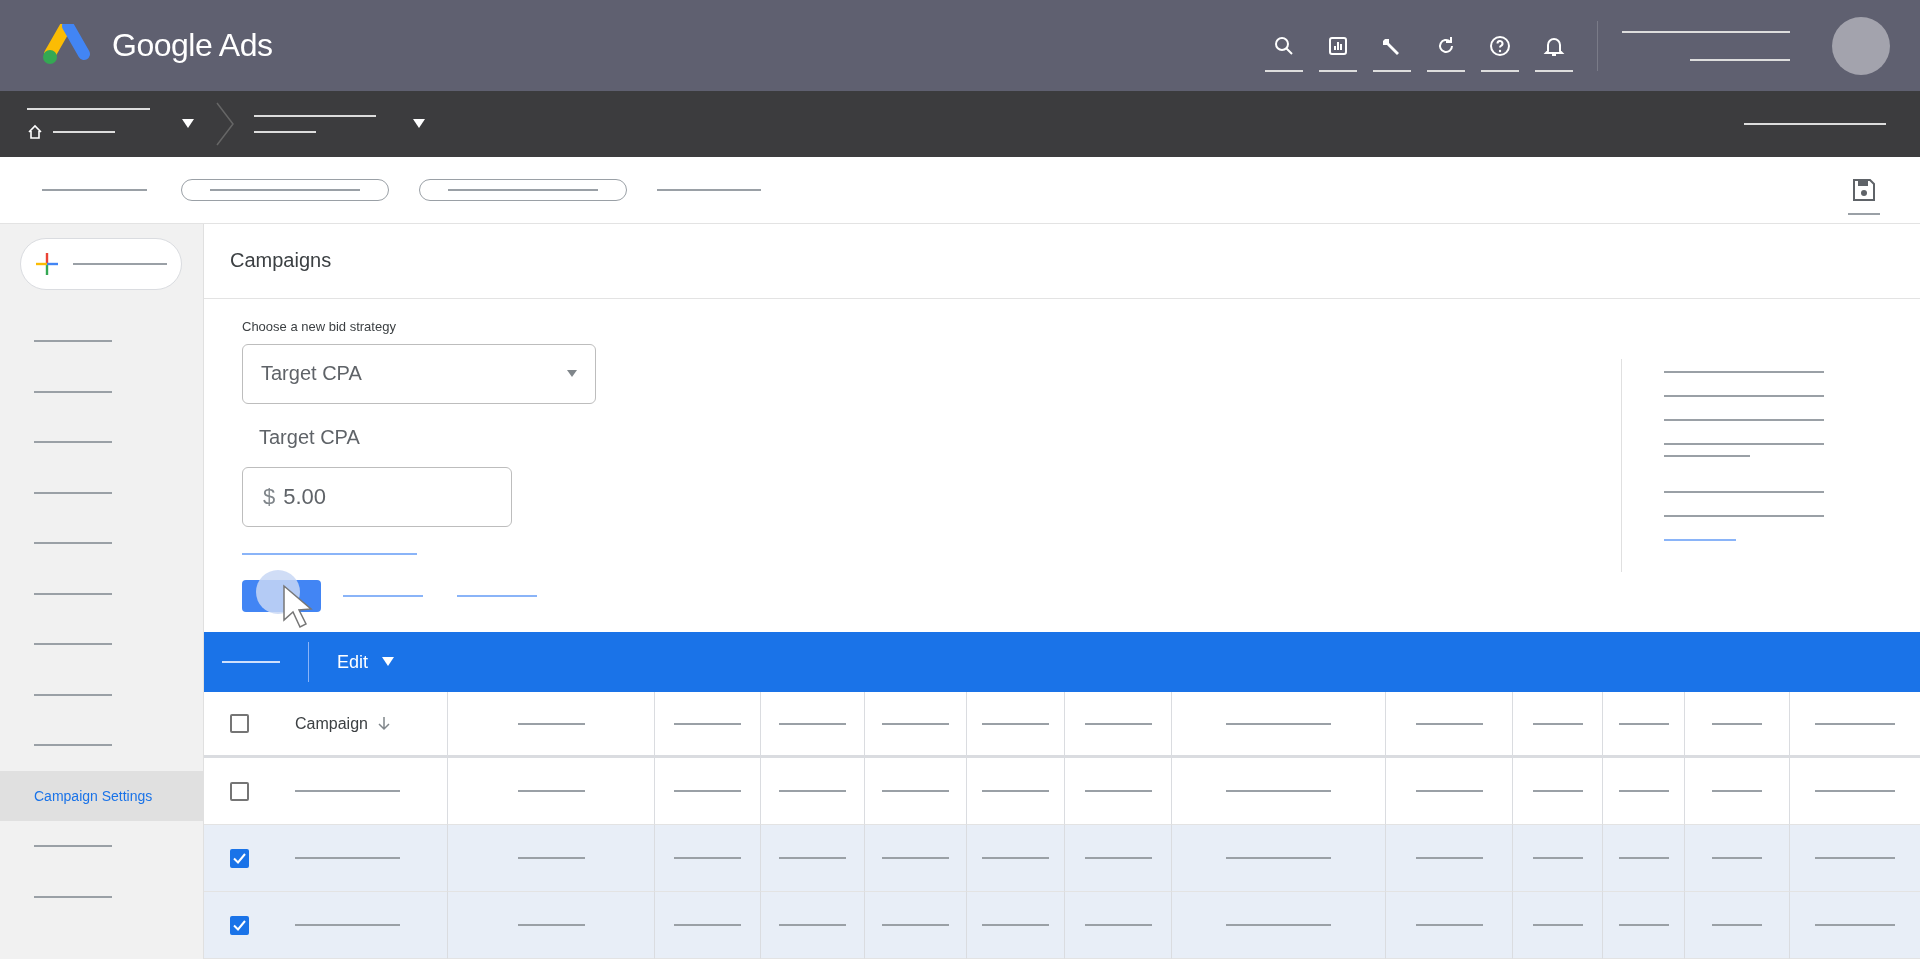  I want to click on home-icon, so click(35, 132).